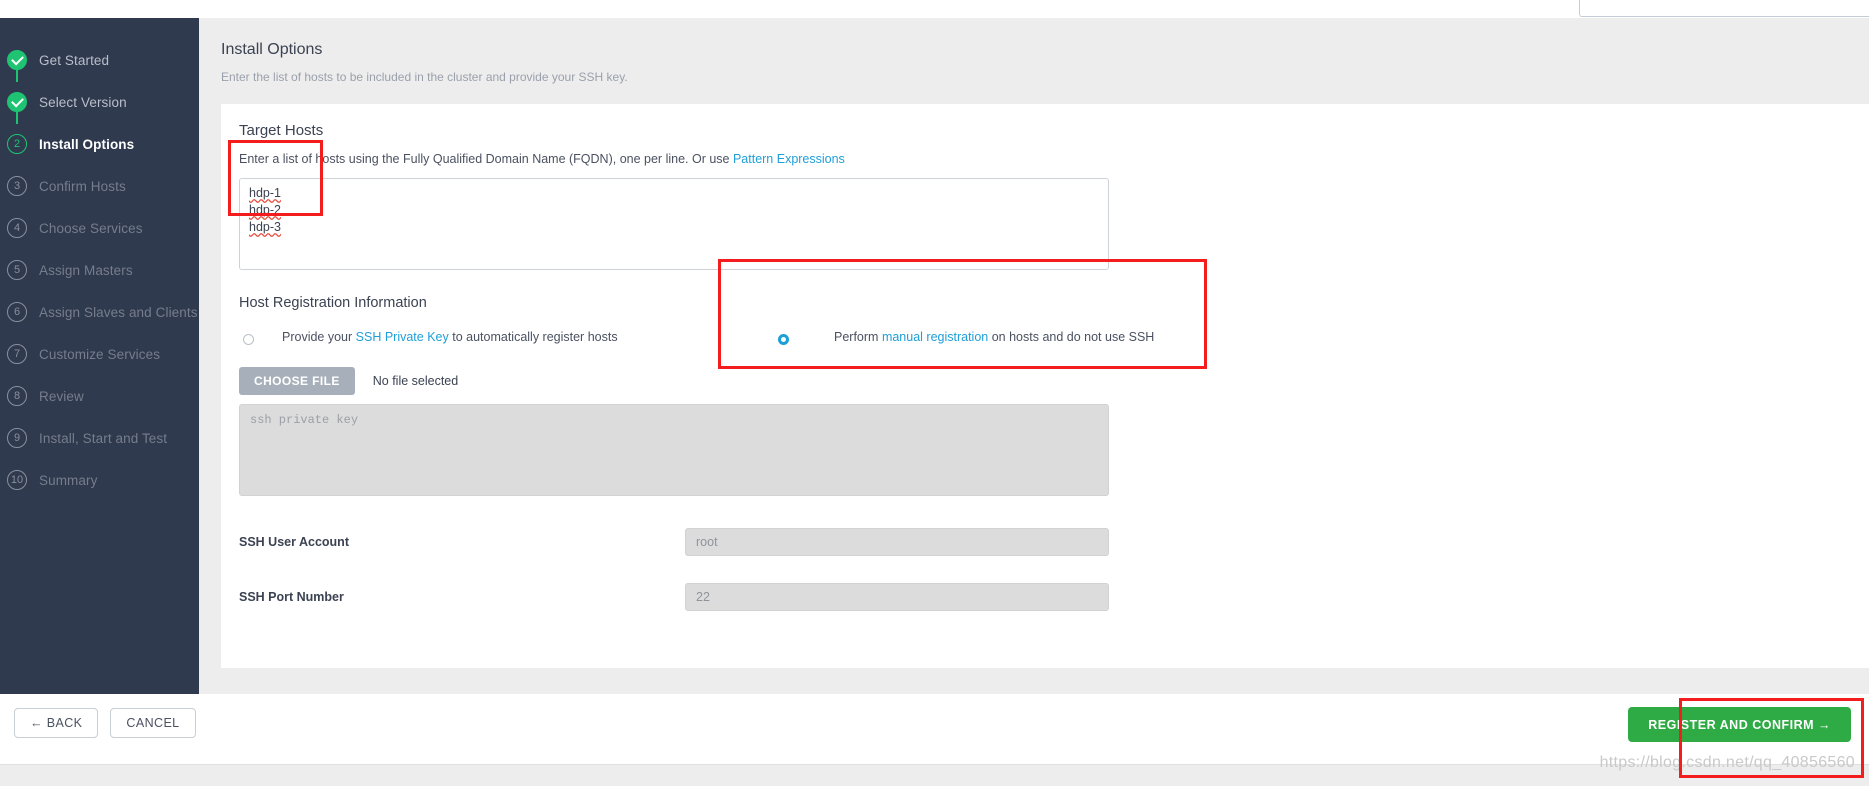 The image size is (1869, 786). Describe the element at coordinates (674, 210) in the screenshot. I see `target-hosts-value: hdp-1 hdp-2 hdp-3` at that location.